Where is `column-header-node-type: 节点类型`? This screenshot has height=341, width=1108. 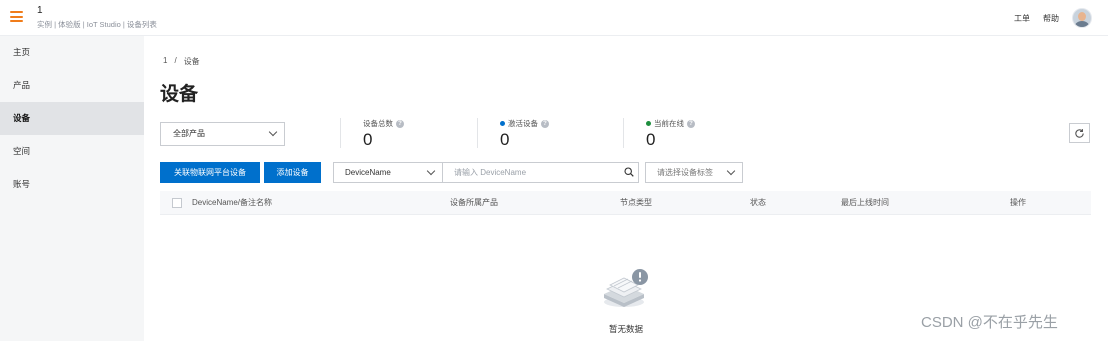 column-header-node-type: 节点类型 is located at coordinates (636, 203).